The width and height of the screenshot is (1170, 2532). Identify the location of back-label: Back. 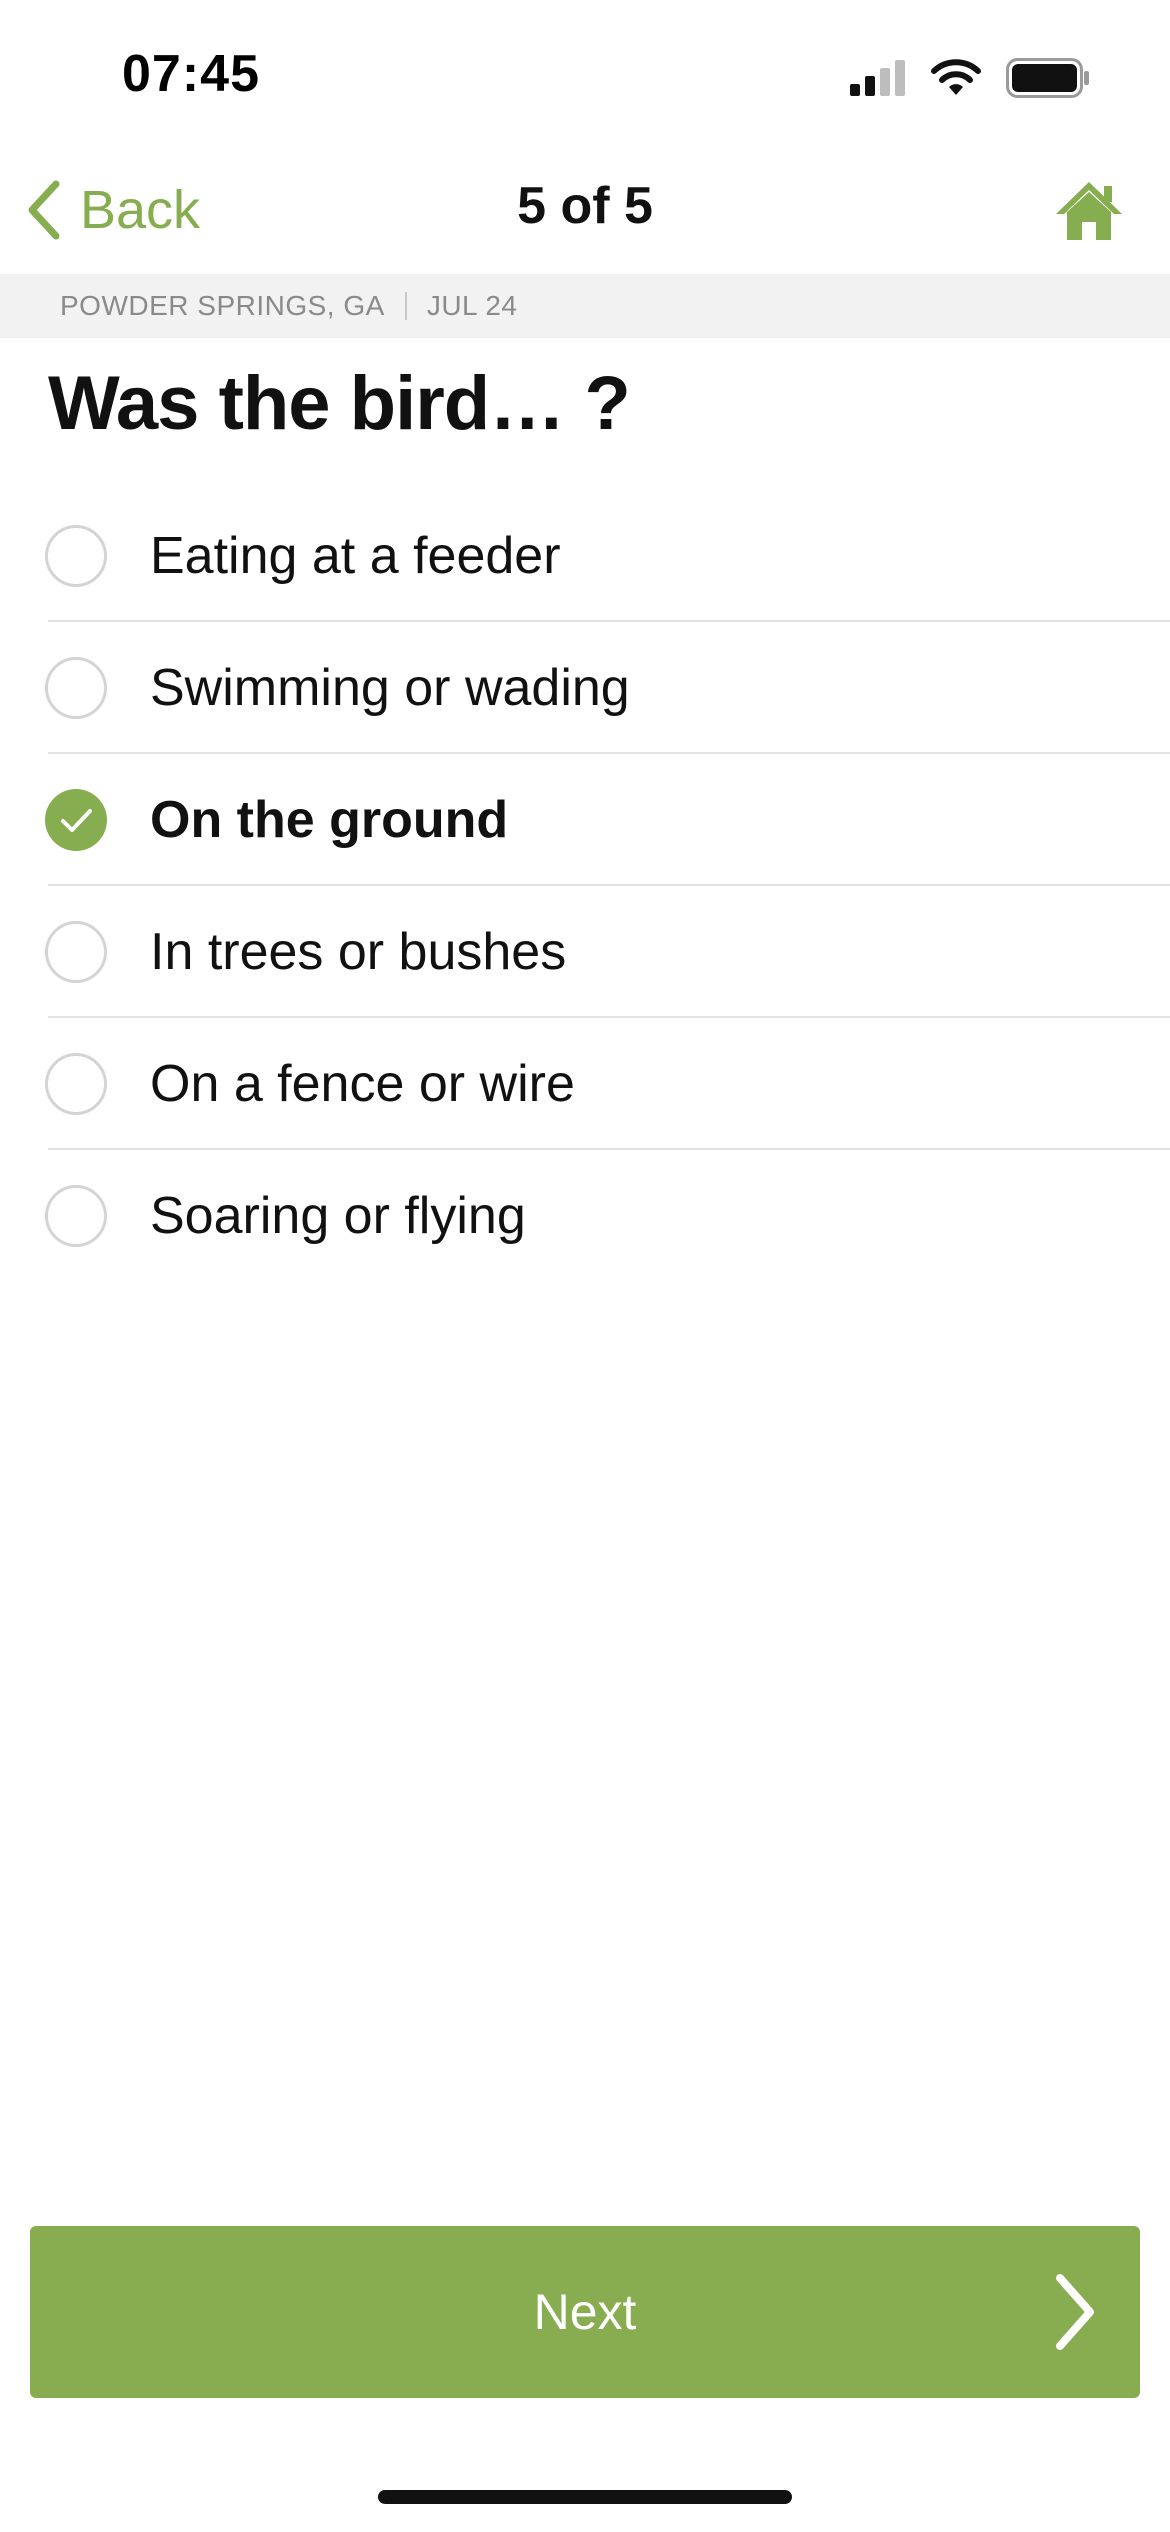
(140, 210).